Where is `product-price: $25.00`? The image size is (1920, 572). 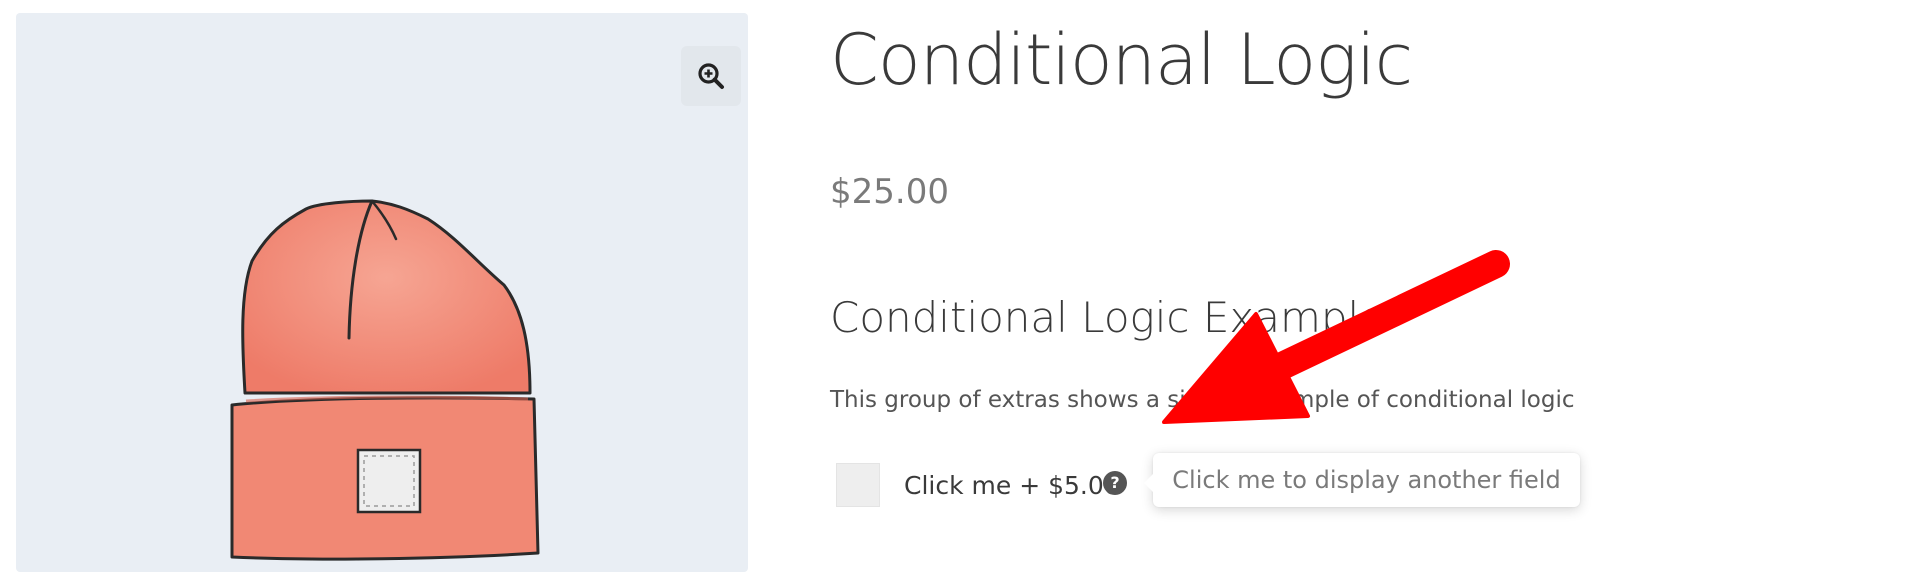 product-price: $25.00 is located at coordinates (889, 192).